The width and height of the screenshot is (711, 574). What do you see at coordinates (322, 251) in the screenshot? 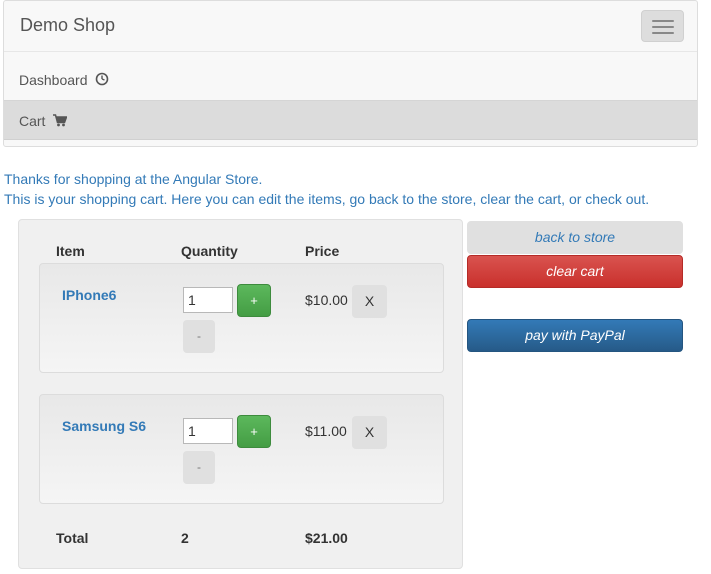
I see `column-header-price: Price` at bounding box center [322, 251].